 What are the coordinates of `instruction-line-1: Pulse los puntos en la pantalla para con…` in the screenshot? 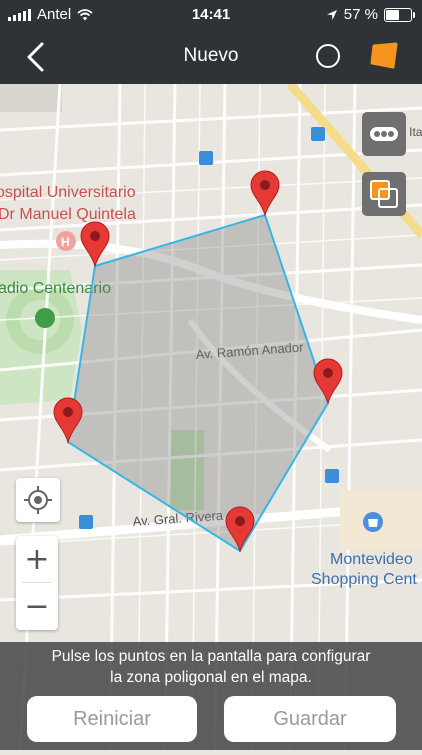 It's located at (211, 656).